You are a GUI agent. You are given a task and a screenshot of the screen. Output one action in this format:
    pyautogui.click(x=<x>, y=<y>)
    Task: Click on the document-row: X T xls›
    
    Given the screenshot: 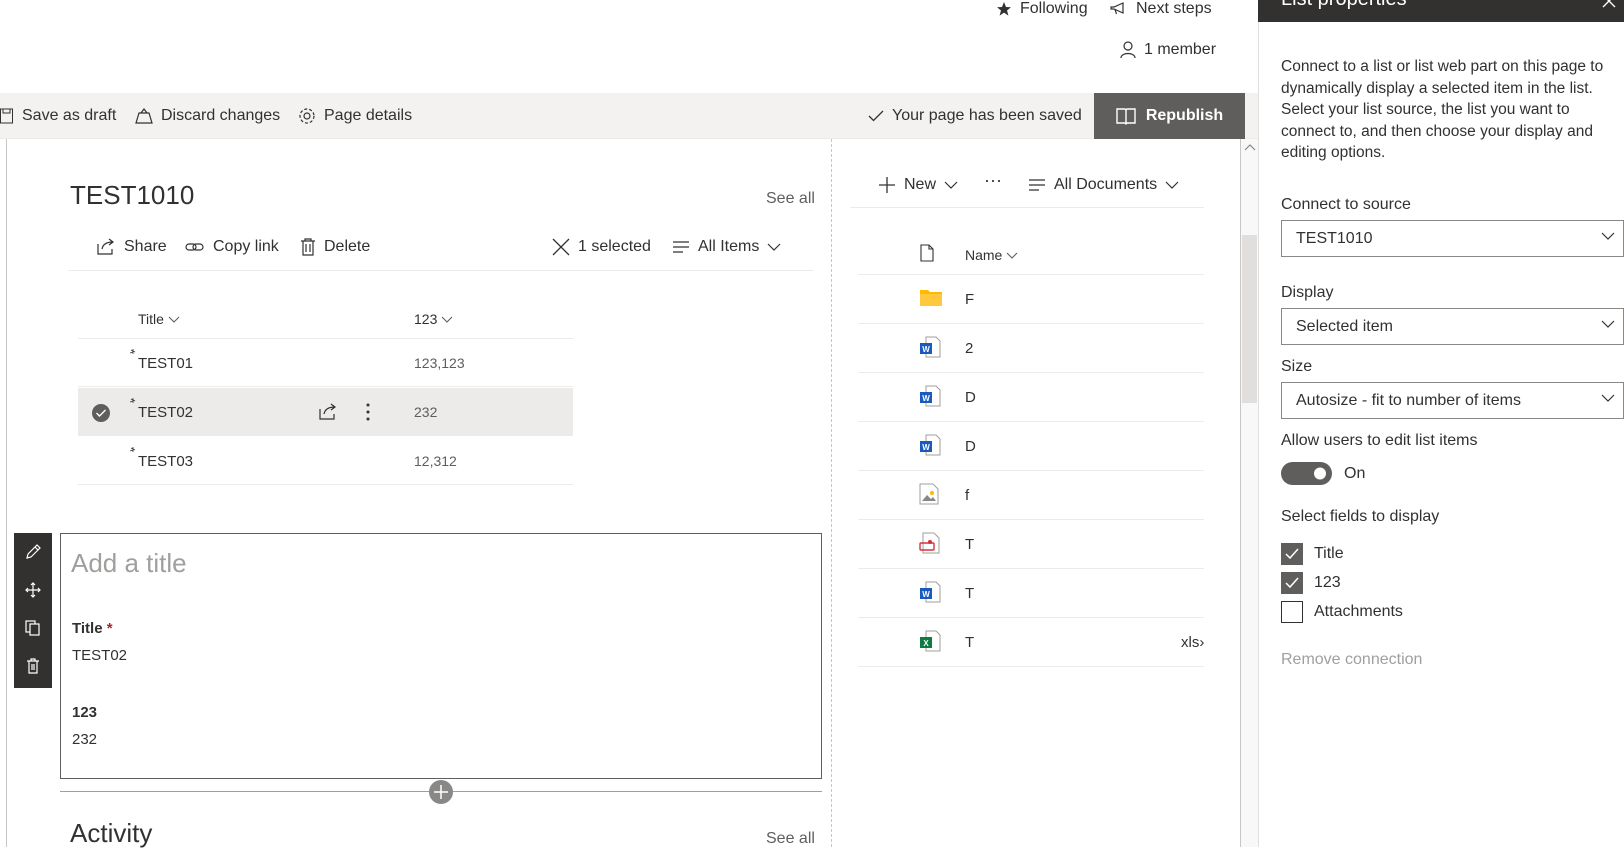 What is the action you would take?
    pyautogui.click(x=1031, y=642)
    